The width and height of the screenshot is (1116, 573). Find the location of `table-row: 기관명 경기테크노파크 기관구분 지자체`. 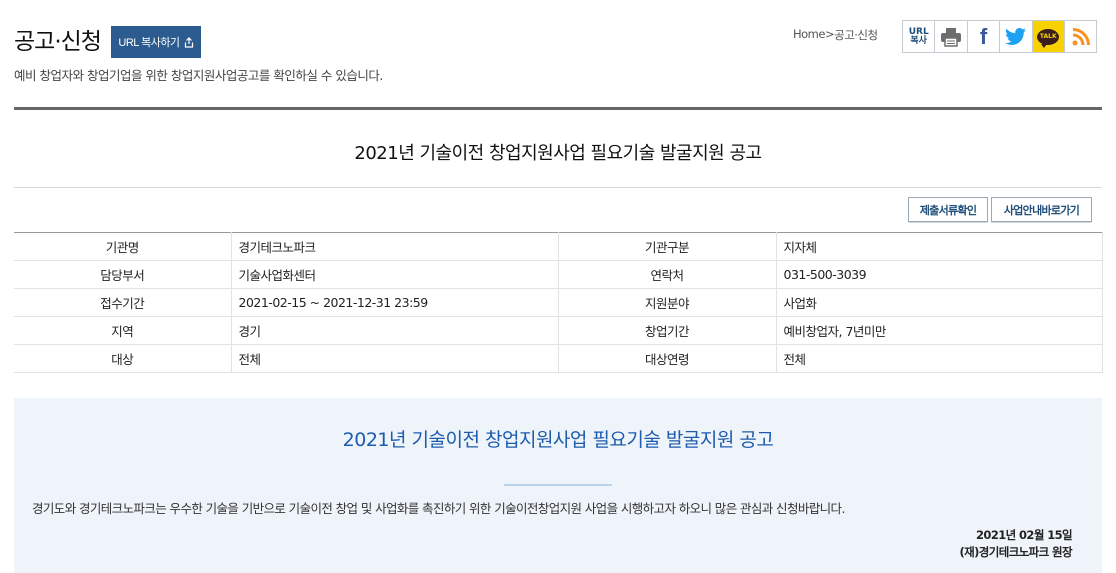

table-row: 기관명 경기테크노파크 기관구분 지자체 is located at coordinates (558, 246).